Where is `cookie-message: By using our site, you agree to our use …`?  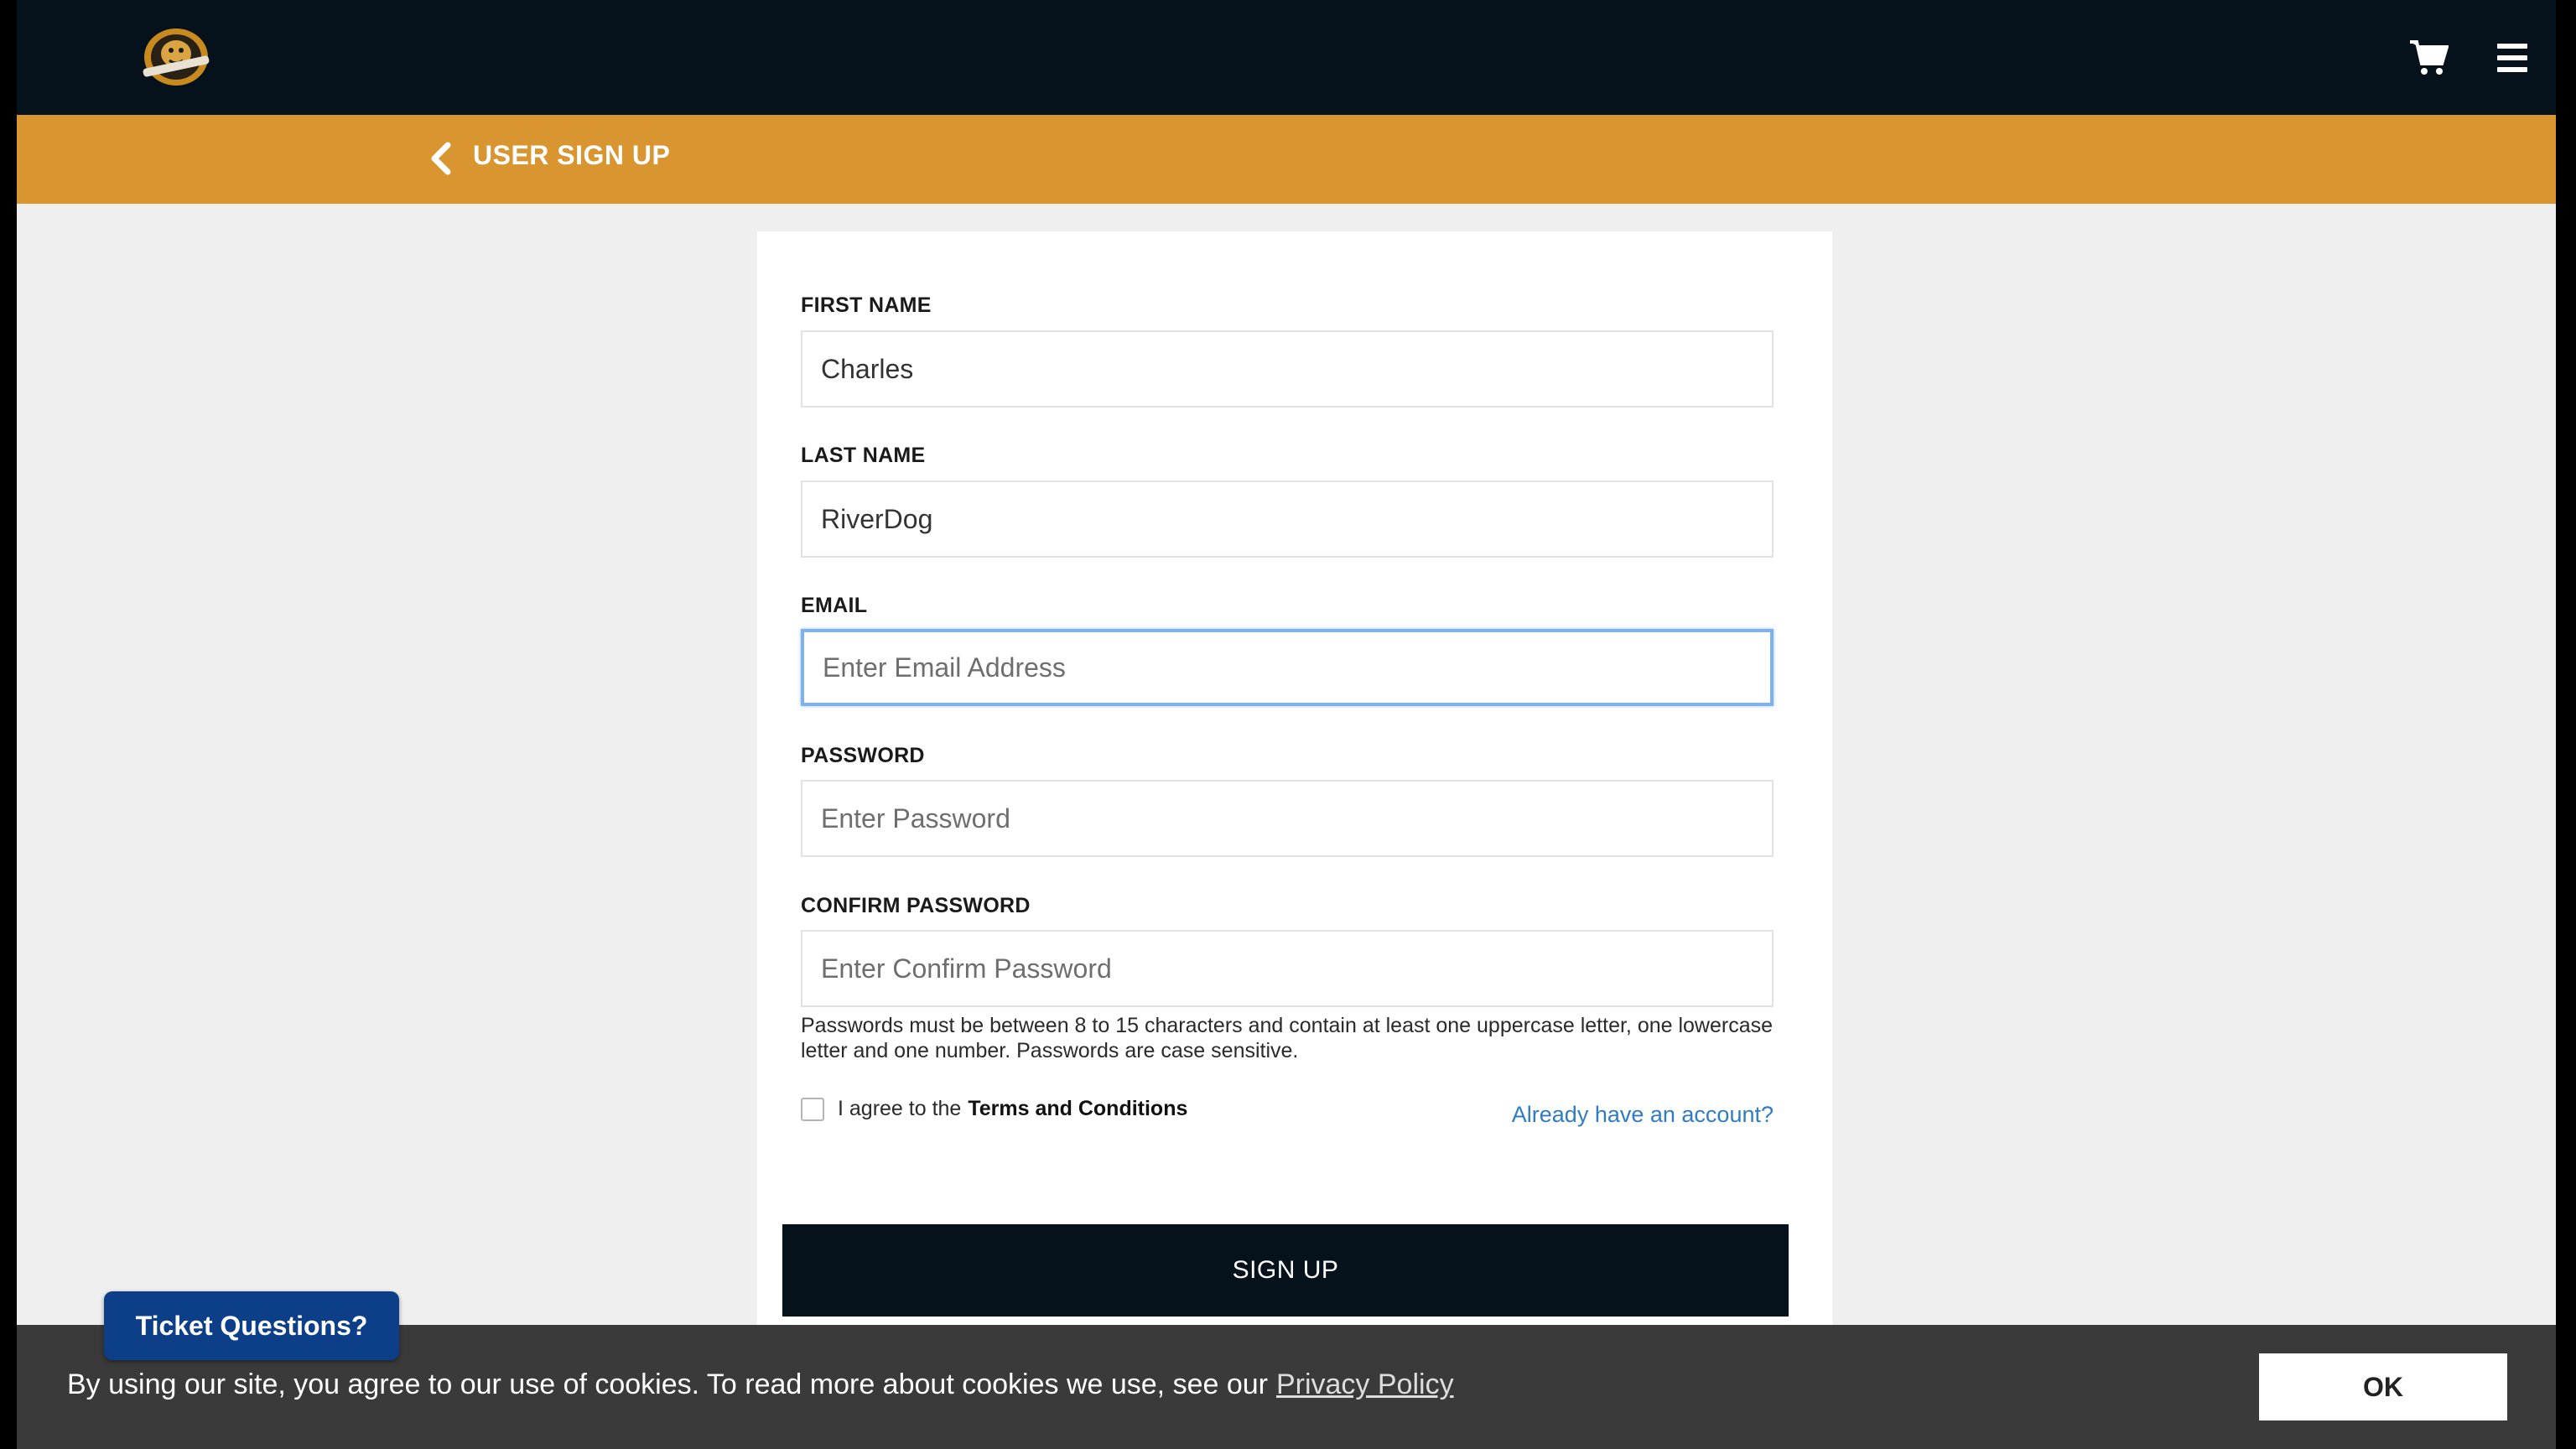 cookie-message: By using our site, you agree to our use … is located at coordinates (760, 1384).